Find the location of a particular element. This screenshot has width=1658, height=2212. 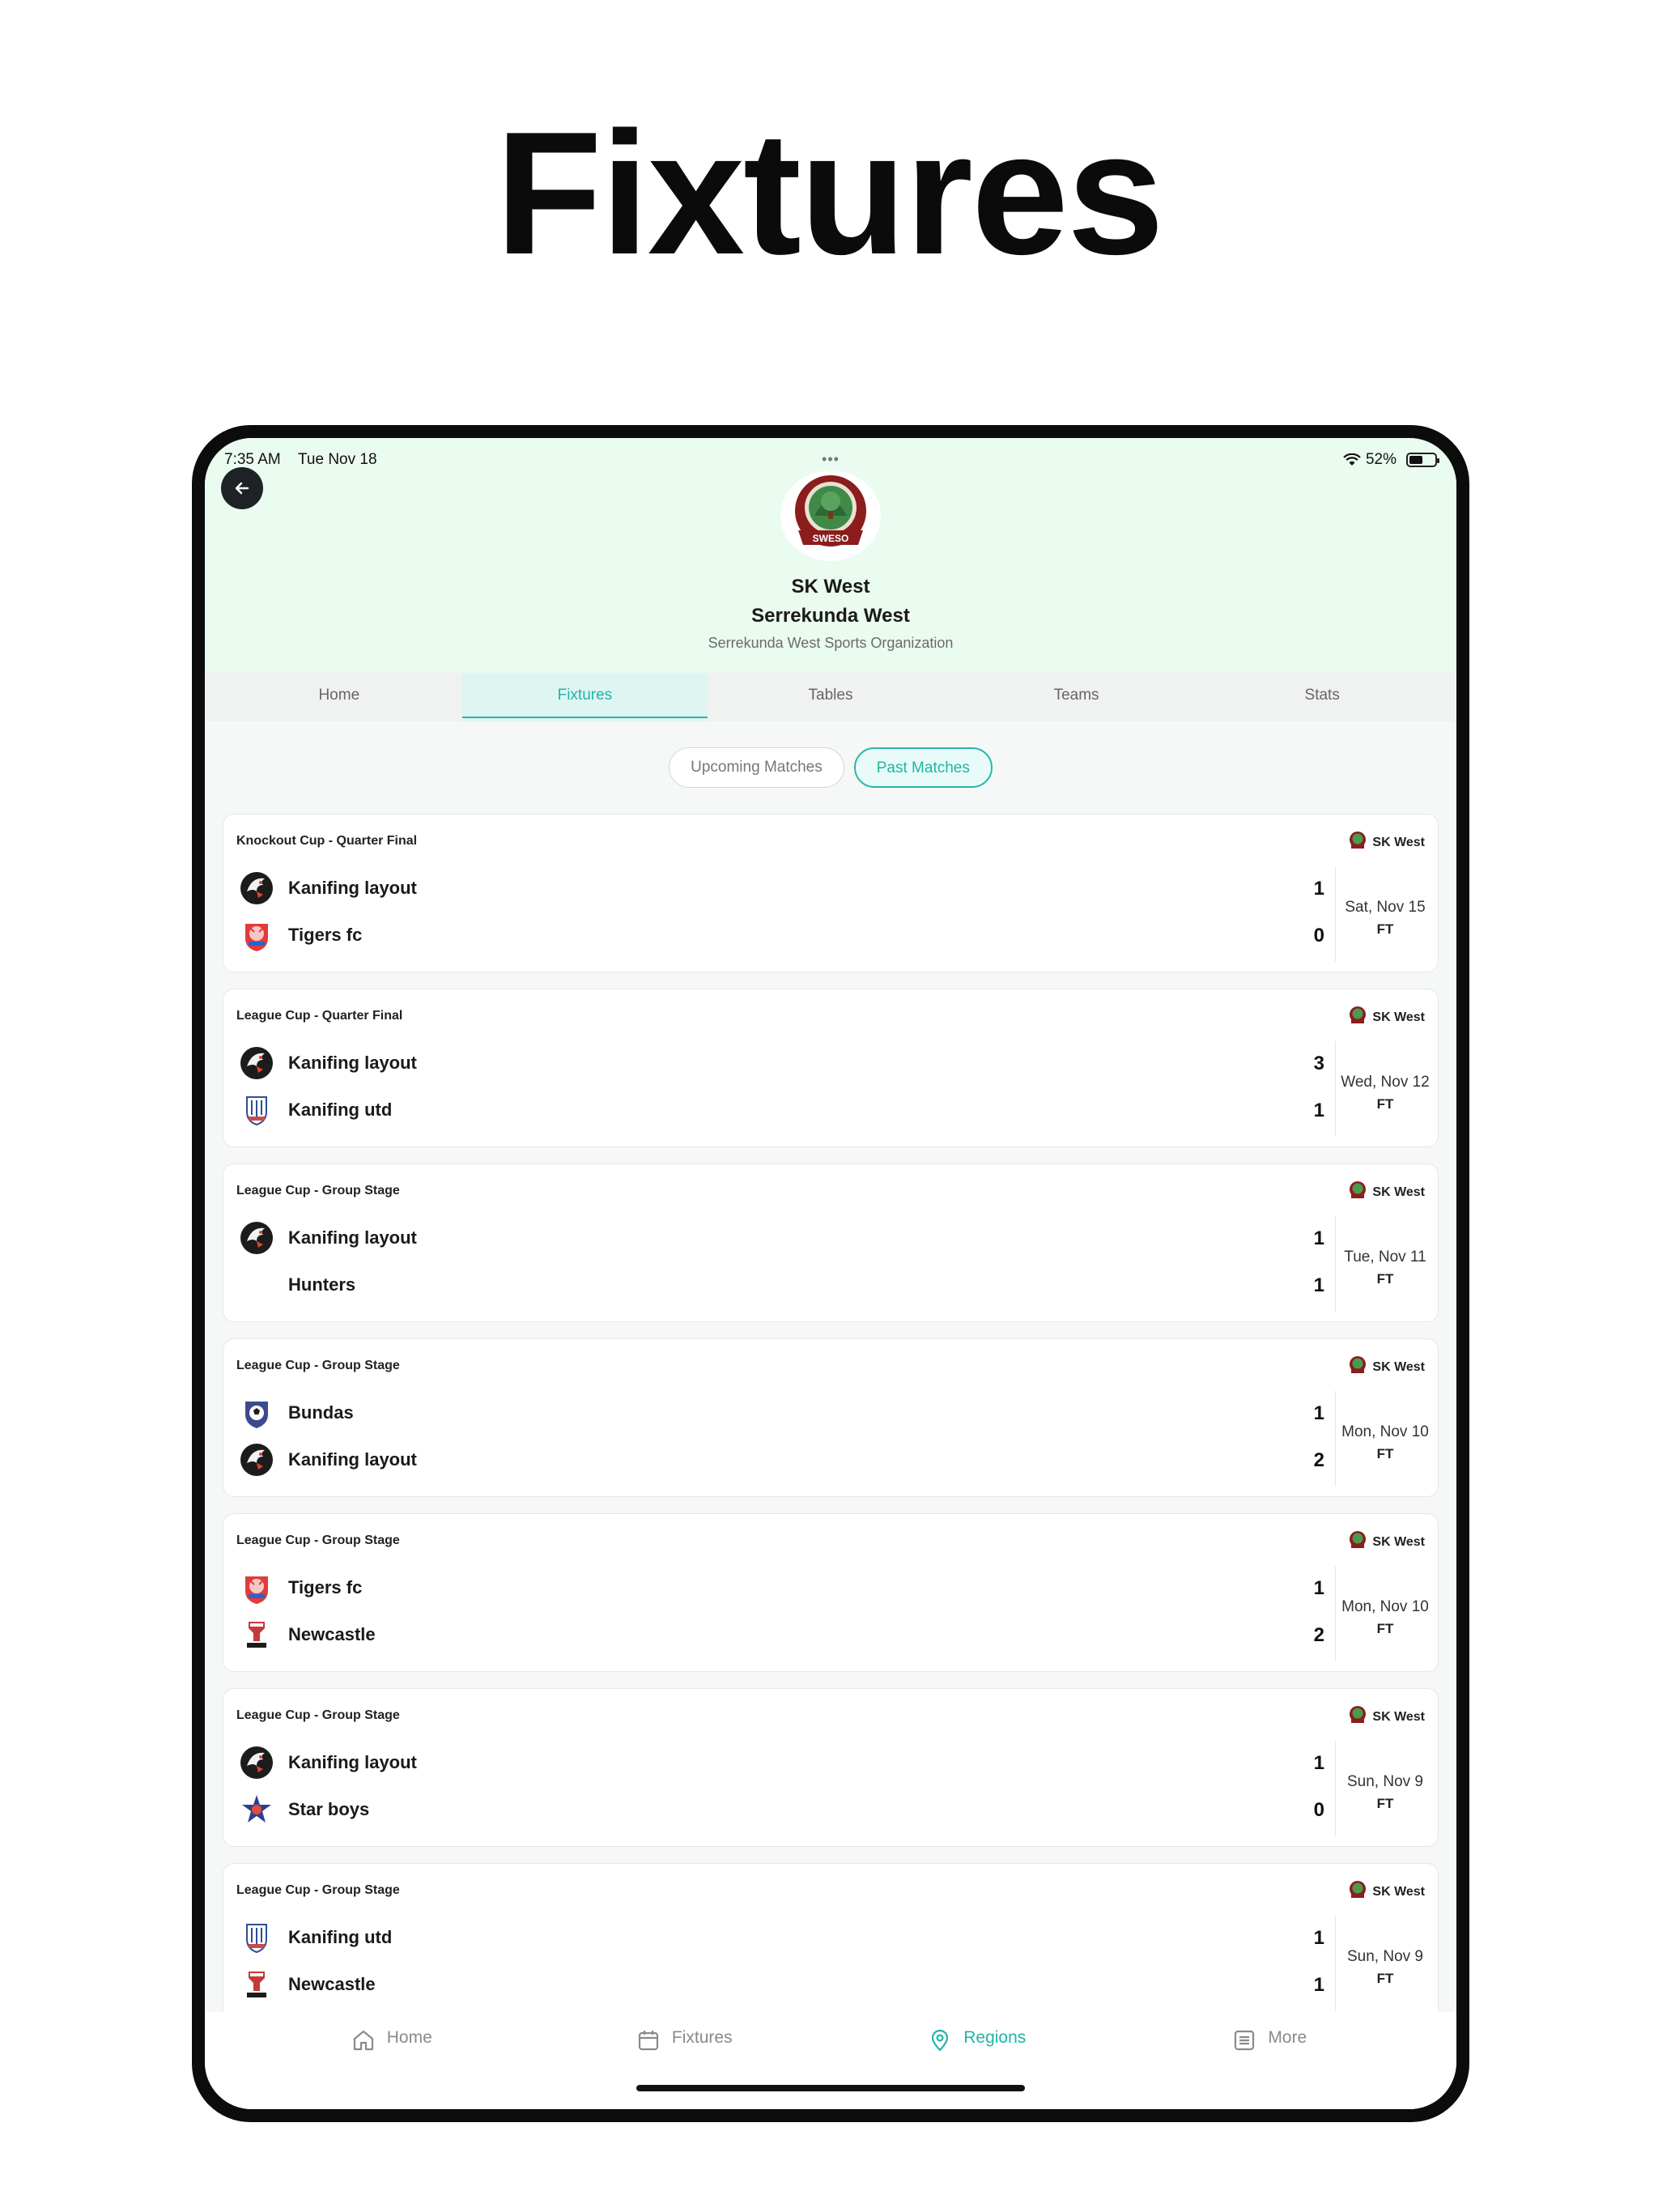

match-date: Sun, Nov 9 is located at coordinates (1385, 1957).